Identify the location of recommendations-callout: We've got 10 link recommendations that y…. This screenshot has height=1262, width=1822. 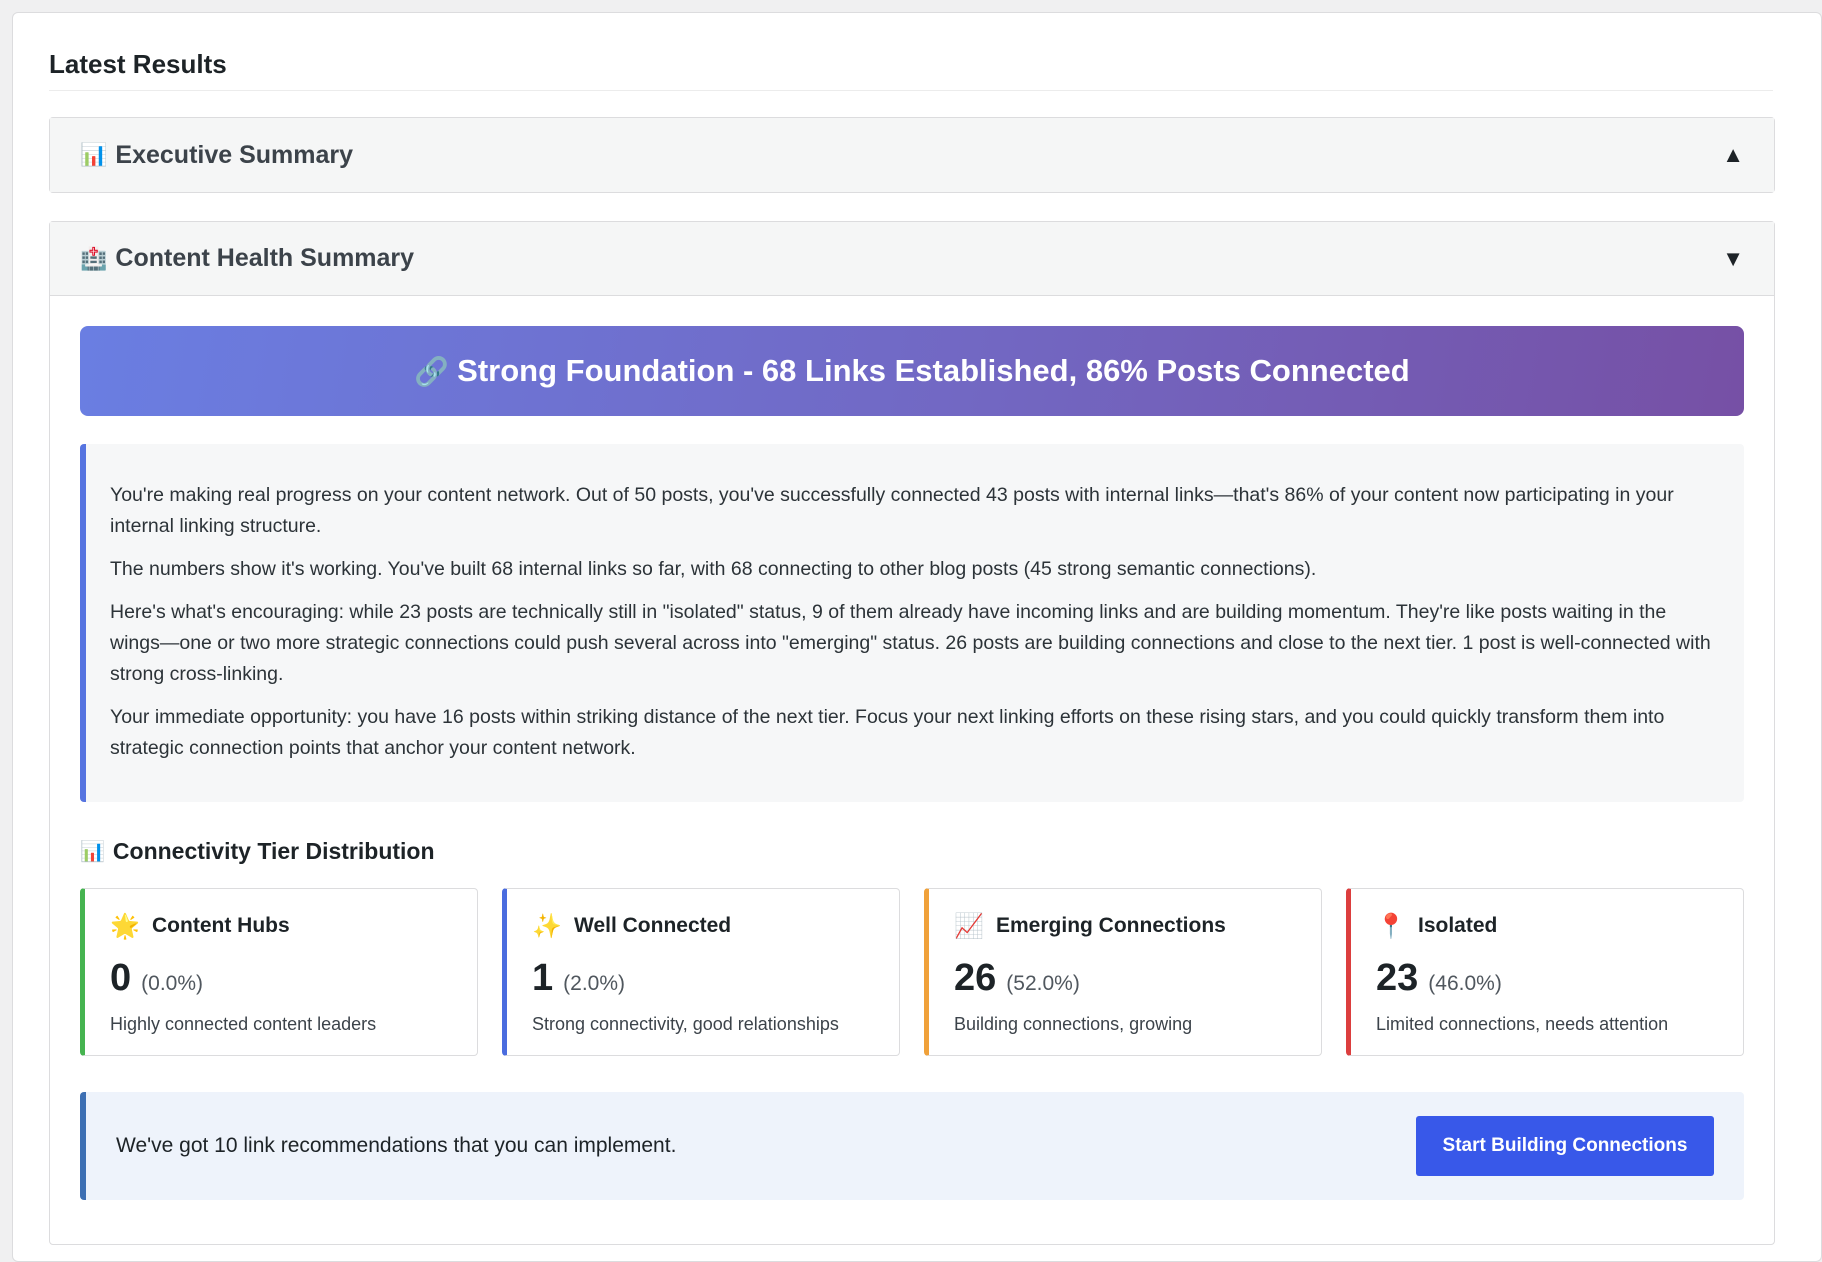
(912, 1146).